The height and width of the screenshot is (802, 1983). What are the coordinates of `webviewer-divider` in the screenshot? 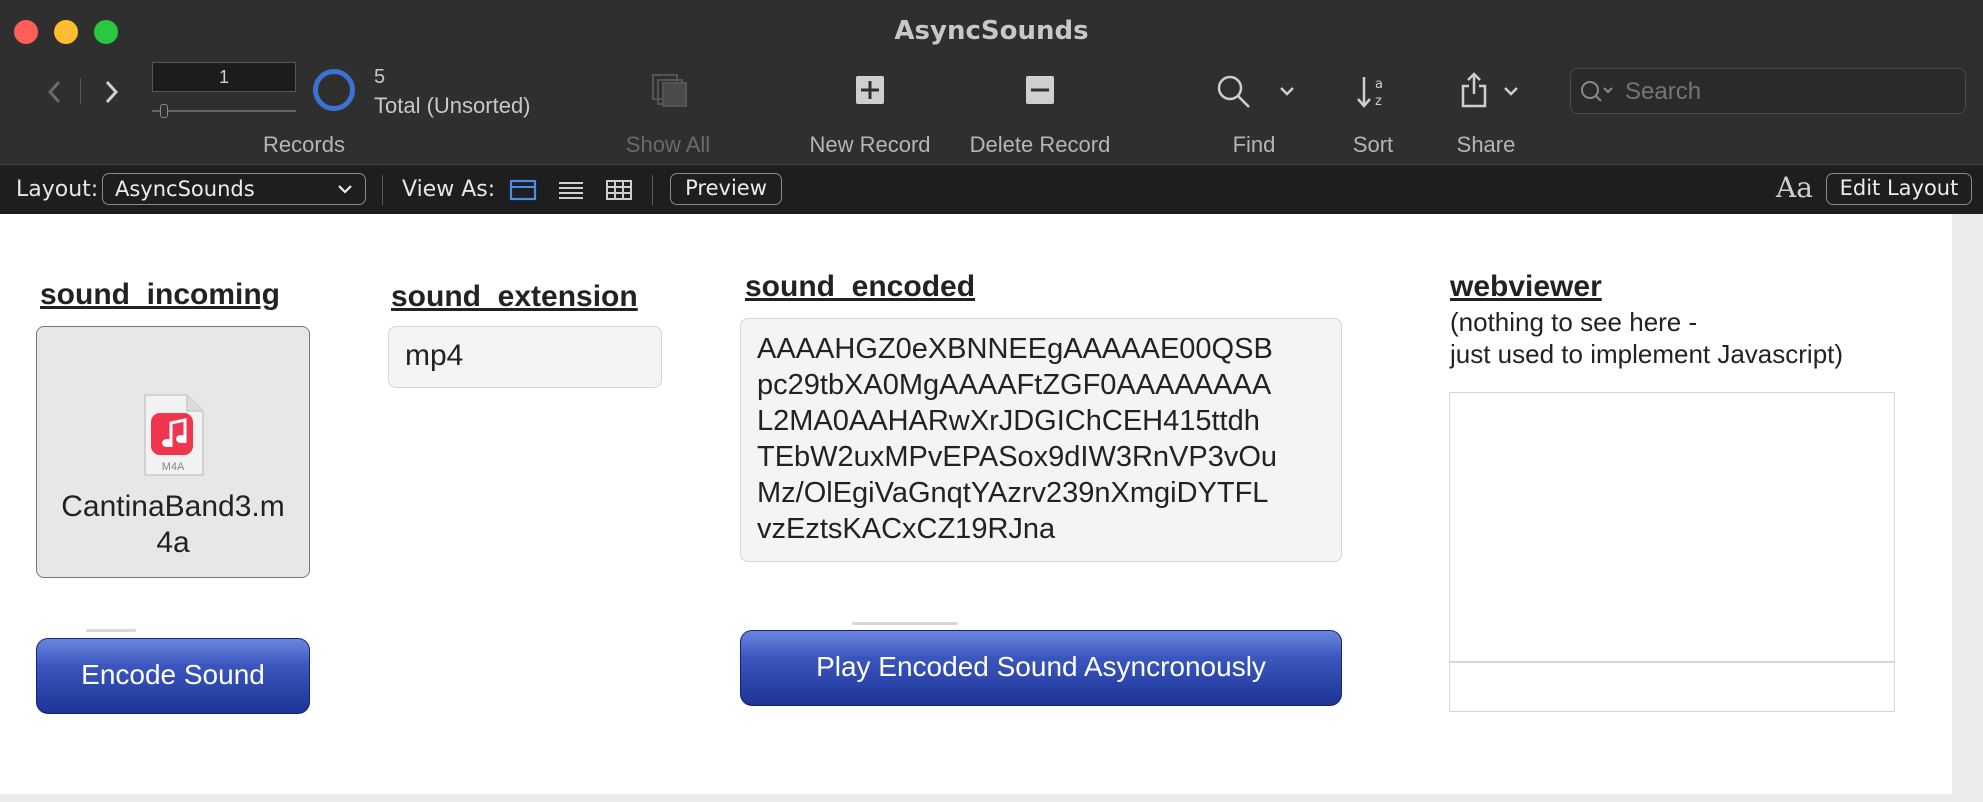 It's located at (1672, 662).